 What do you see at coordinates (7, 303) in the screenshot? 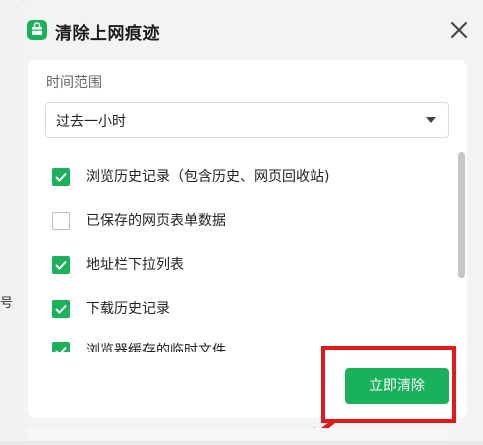
I see `background-text: 号` at bounding box center [7, 303].